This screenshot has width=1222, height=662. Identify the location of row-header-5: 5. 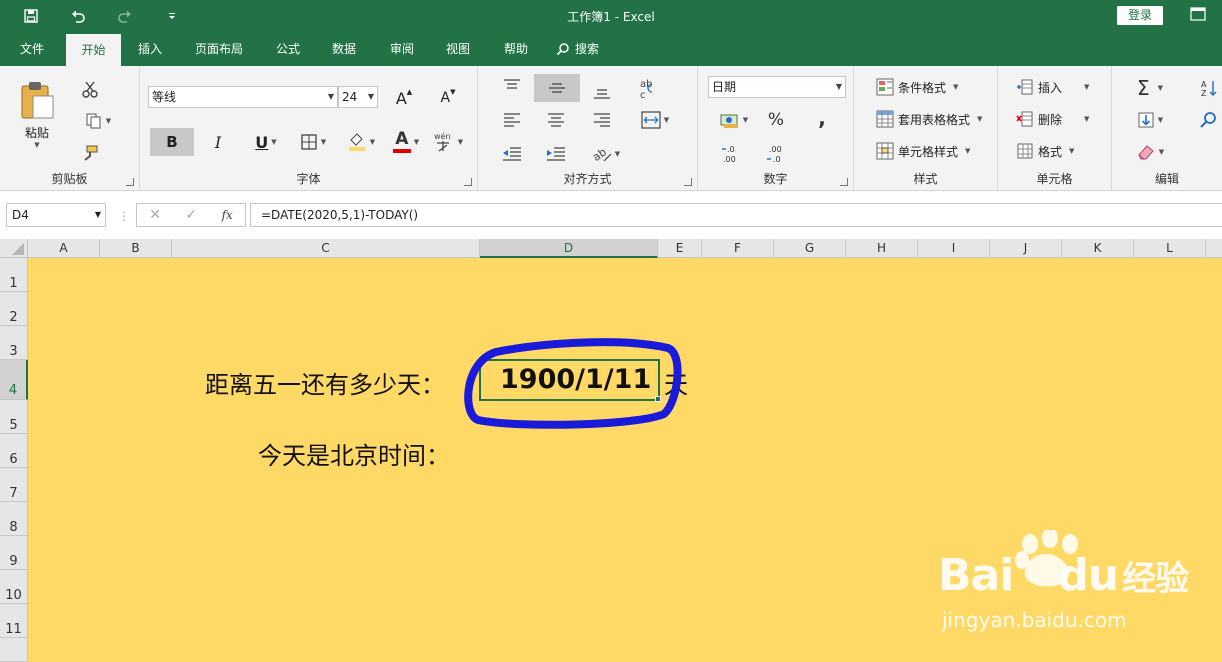
(14, 417).